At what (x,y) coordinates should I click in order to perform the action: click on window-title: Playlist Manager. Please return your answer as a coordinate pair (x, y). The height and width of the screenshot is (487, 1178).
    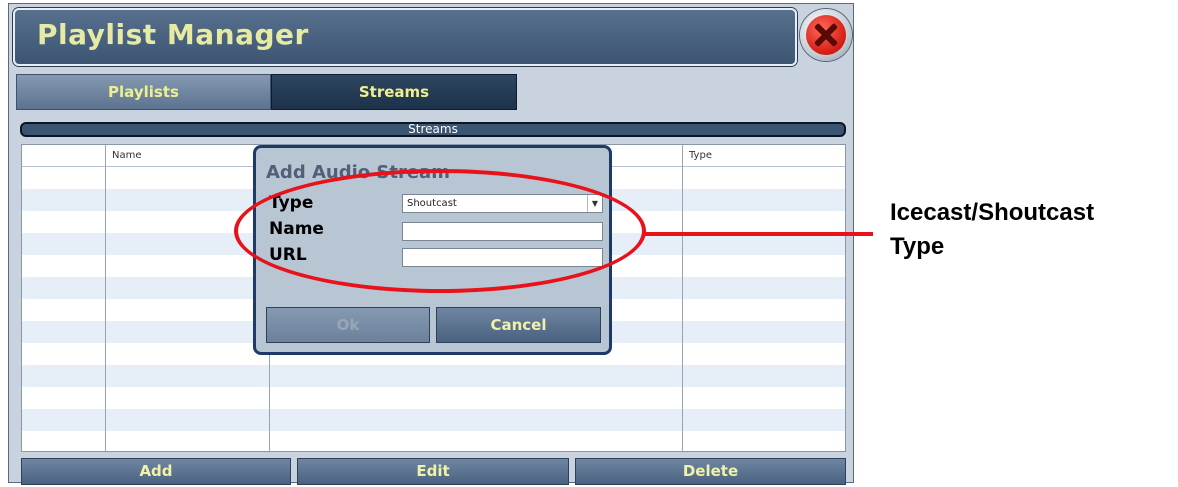
    Looking at the image, I should click on (173, 34).